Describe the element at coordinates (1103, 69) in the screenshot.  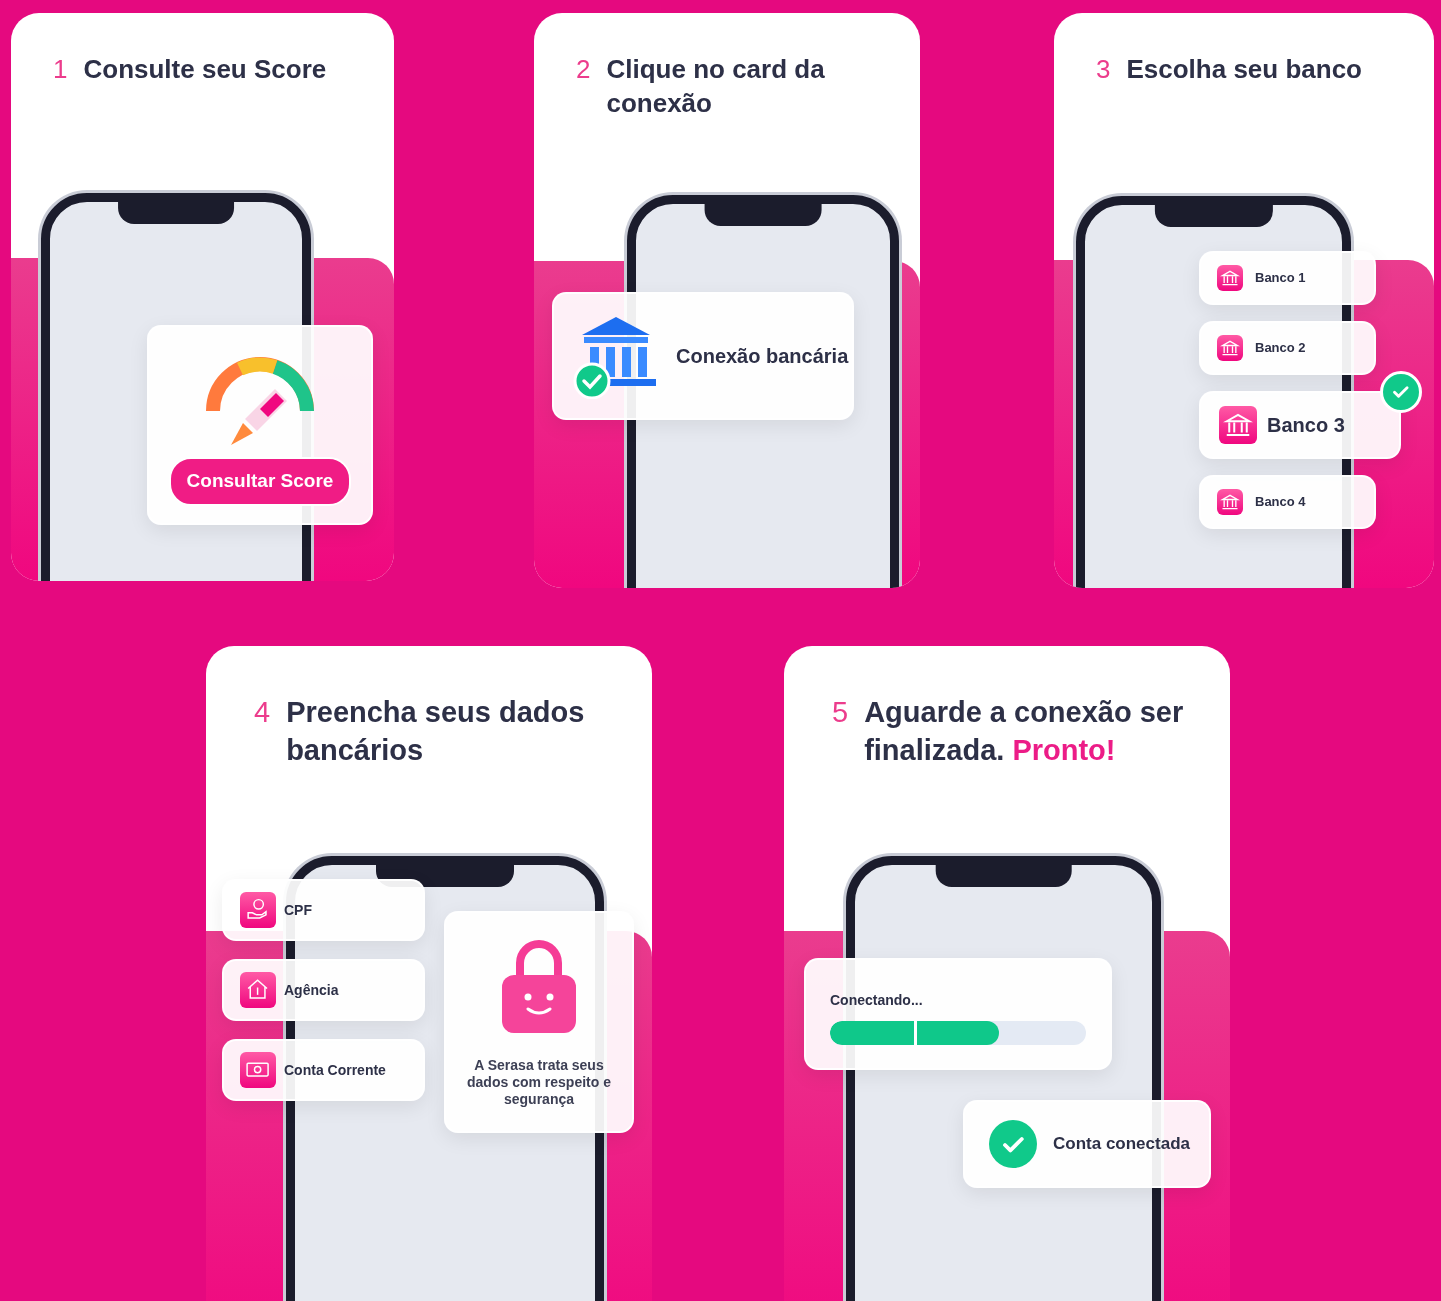
I see `step-number: 3` at that location.